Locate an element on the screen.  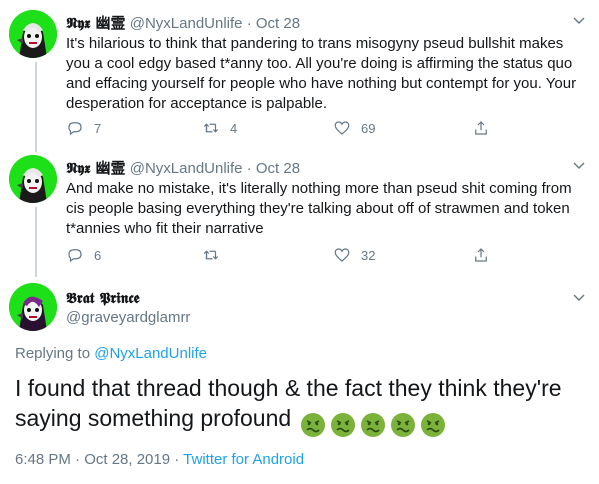
reply-count: 7 is located at coordinates (98, 128).